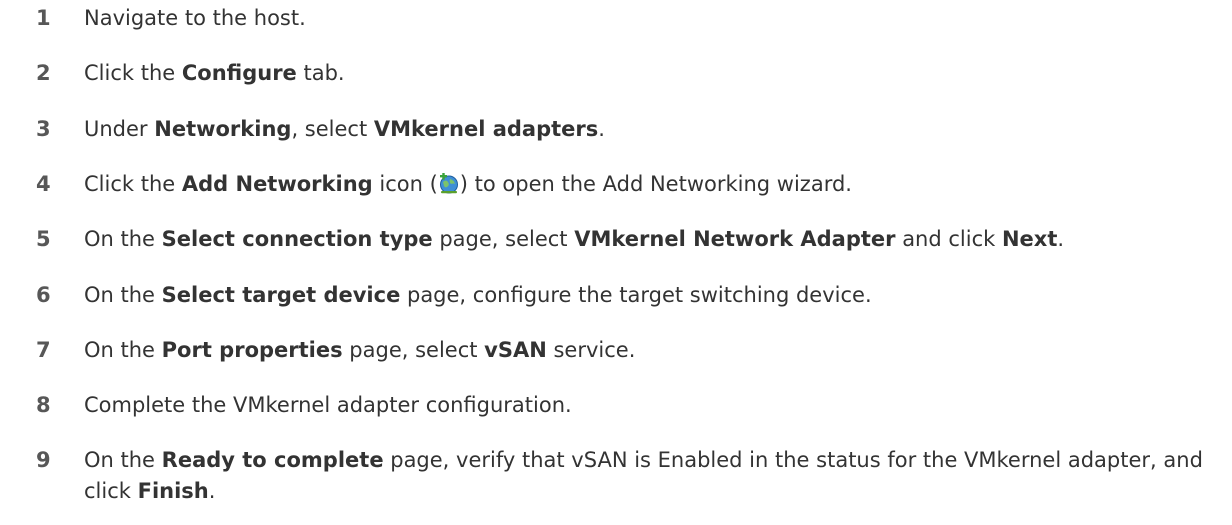 Image resolution: width=1232 pixels, height=525 pixels. Describe the element at coordinates (119, 129) in the screenshot. I see `step-text-run: Under` at that location.